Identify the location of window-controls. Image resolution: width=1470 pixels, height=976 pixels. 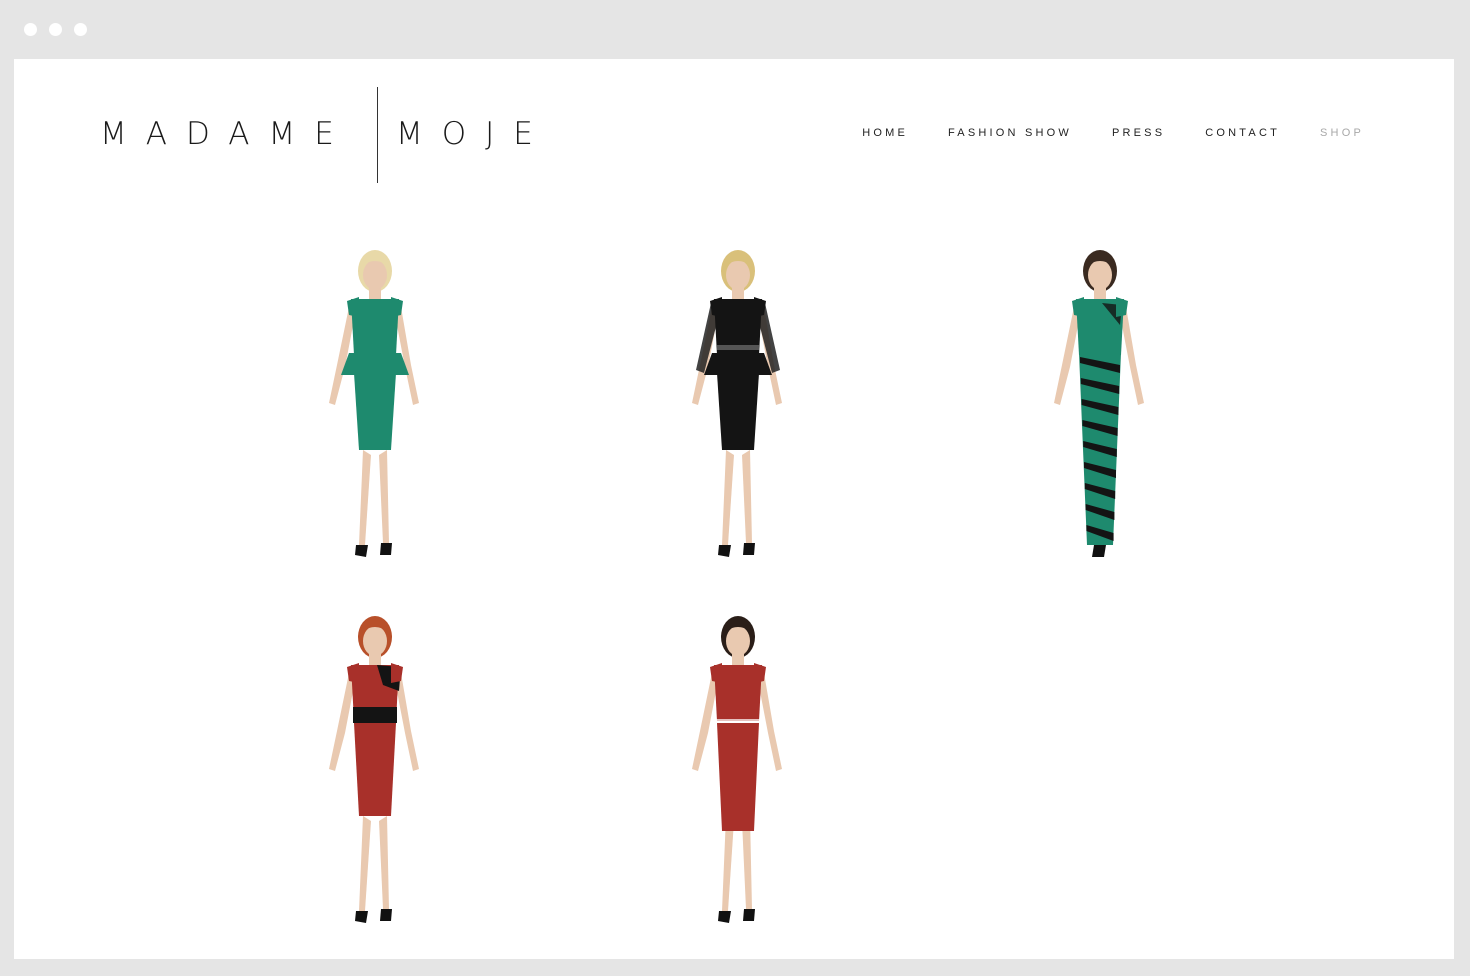
(55, 29).